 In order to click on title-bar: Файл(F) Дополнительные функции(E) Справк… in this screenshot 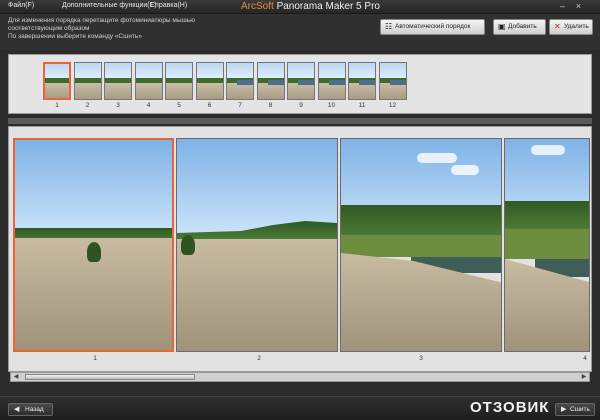, I will do `click(300, 7)`.